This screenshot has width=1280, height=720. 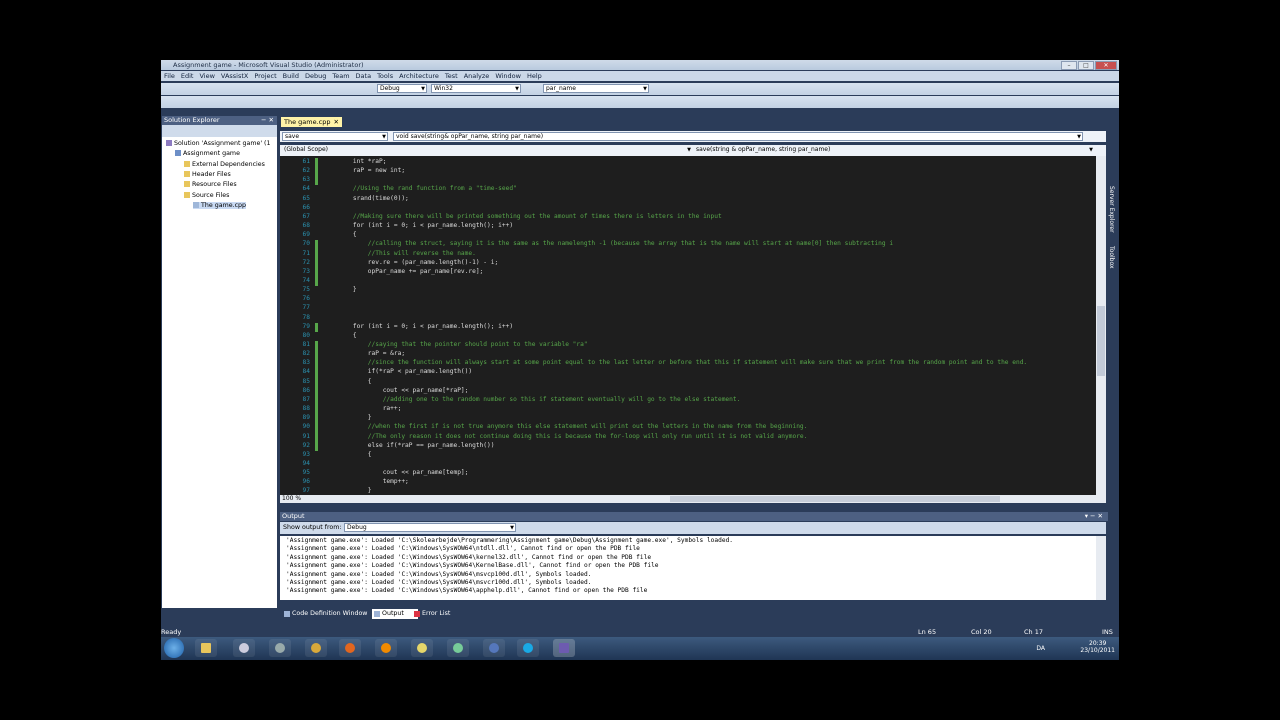 I want to click on editor-vertical-scrollbar, so click(x=1101, y=325).